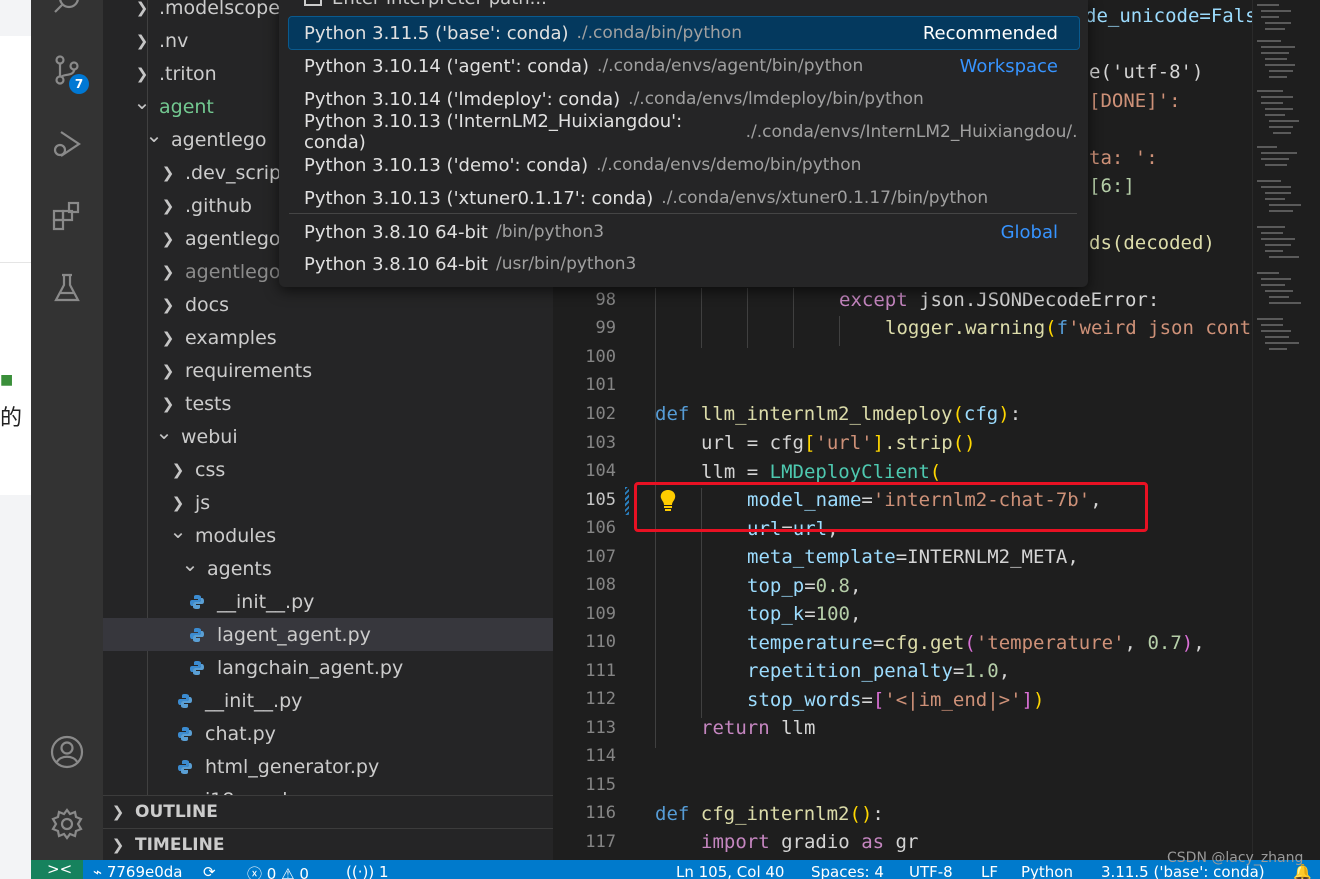 This screenshot has width=1320, height=879. What do you see at coordinates (1068, 328) in the screenshot?
I see `code-line-99: logger.warning(f'weird json cont` at bounding box center [1068, 328].